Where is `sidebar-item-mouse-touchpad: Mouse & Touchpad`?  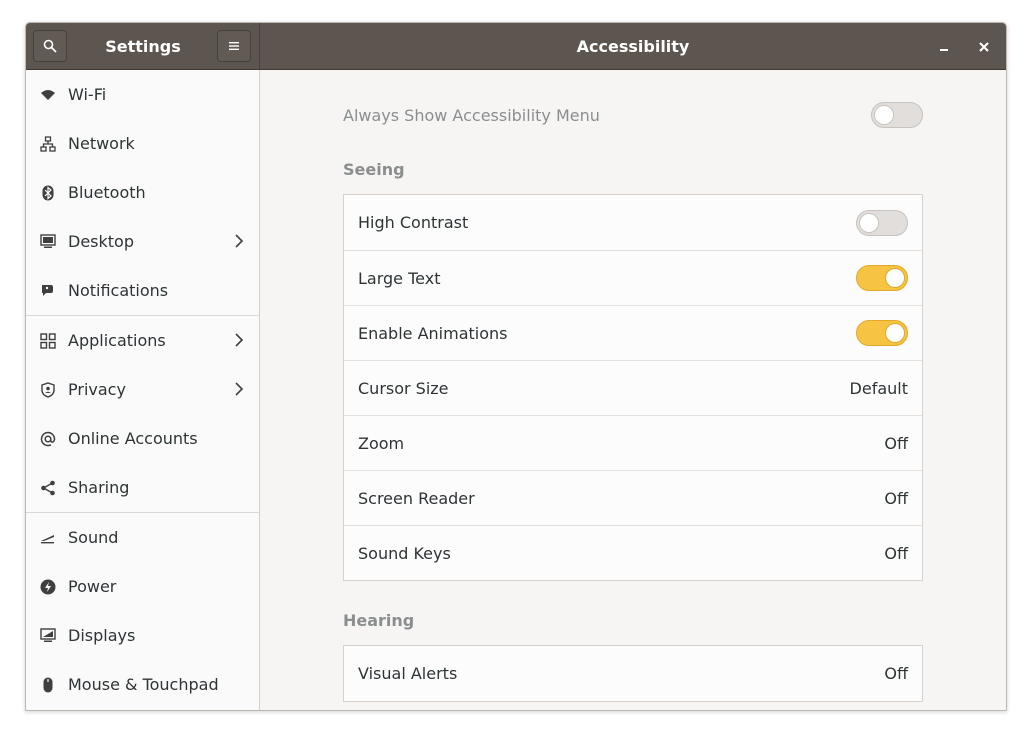
sidebar-item-mouse-touchpad: Mouse & Touchpad is located at coordinates (142, 684).